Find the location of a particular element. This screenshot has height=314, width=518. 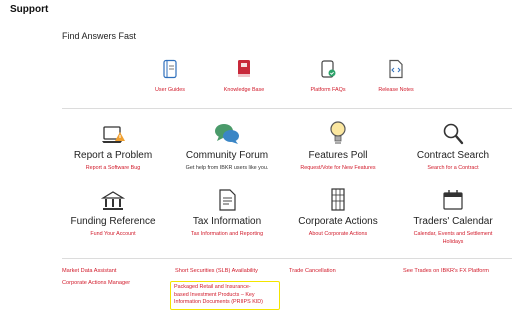

card-link: Calendar, Events and Settlement Holidays is located at coordinates (453, 238).